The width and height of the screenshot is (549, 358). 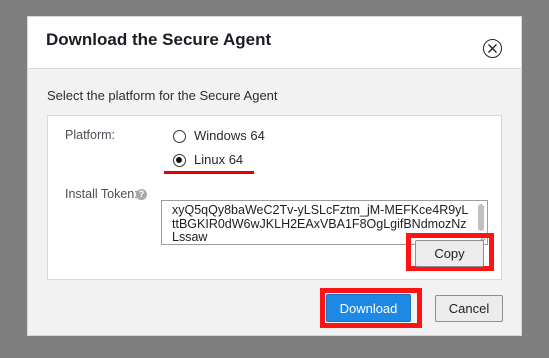 I want to click on info-icon: ?, so click(x=141, y=194).